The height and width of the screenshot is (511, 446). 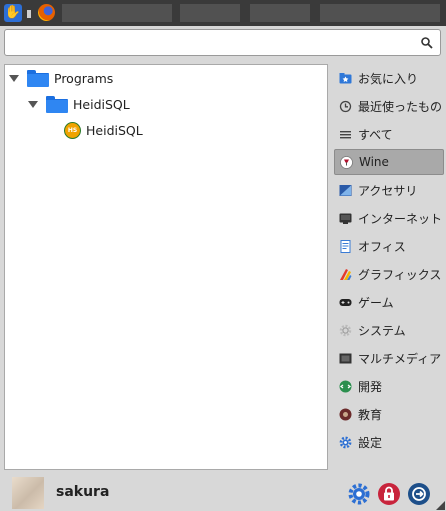 What do you see at coordinates (389, 494) in the screenshot?
I see `lock-screen-icon` at bounding box center [389, 494].